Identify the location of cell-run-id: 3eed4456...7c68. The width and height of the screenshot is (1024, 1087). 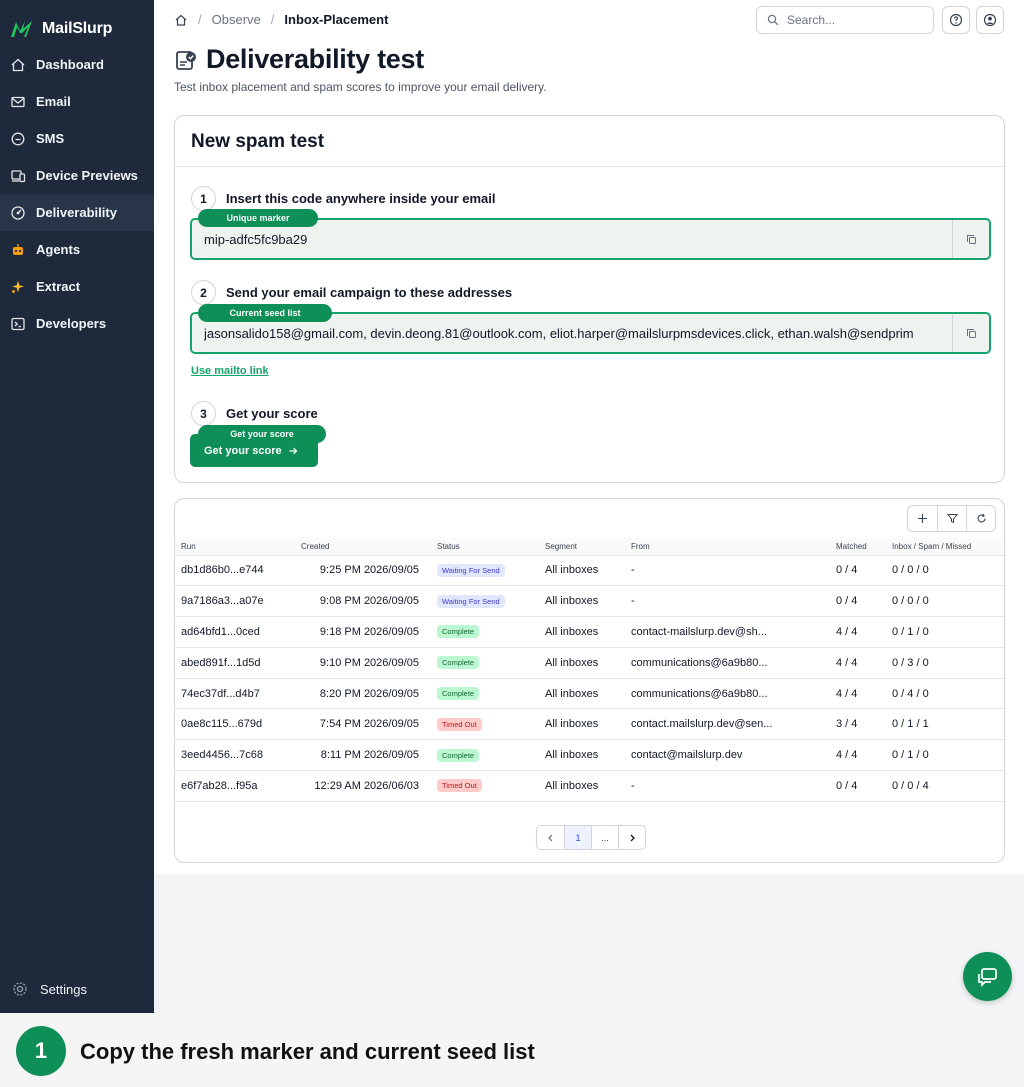
(235, 755).